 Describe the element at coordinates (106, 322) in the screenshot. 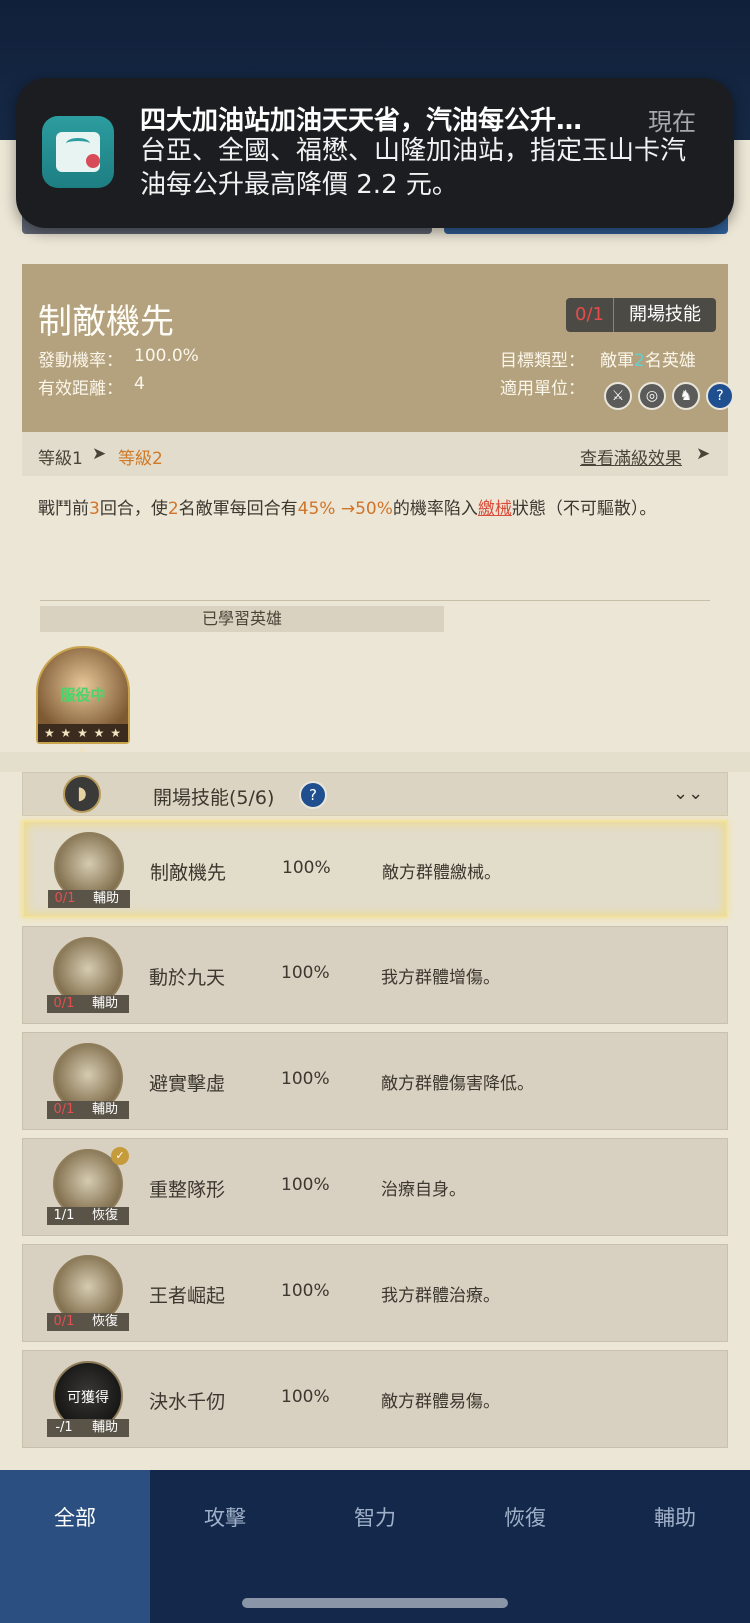

I see `skill-title: 制敵機先` at that location.